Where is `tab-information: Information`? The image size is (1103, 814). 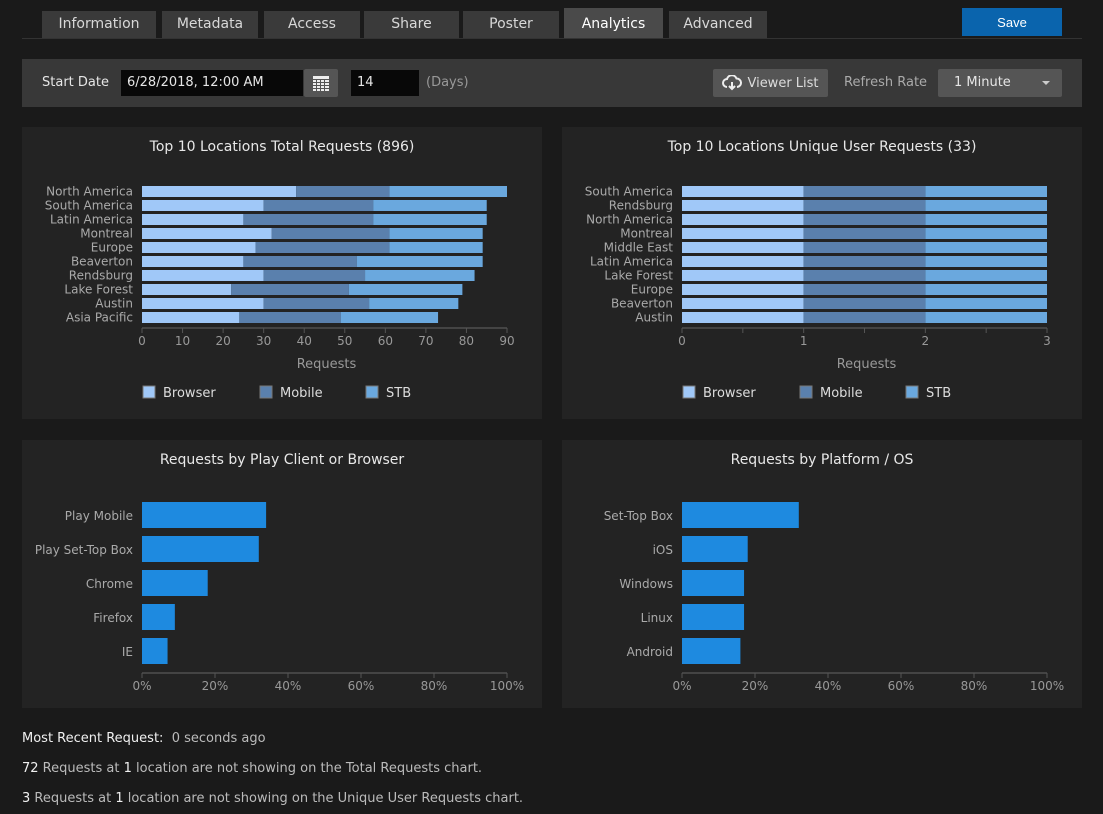 tab-information: Information is located at coordinates (99, 24).